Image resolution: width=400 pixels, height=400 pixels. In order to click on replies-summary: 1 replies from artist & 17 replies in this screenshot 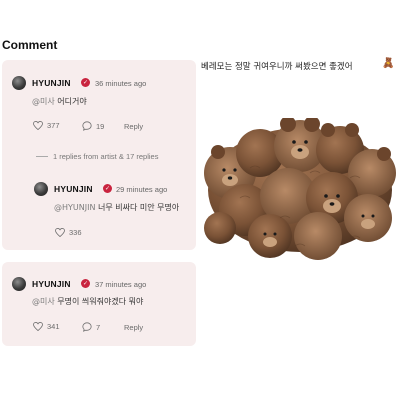, I will do `click(106, 156)`.